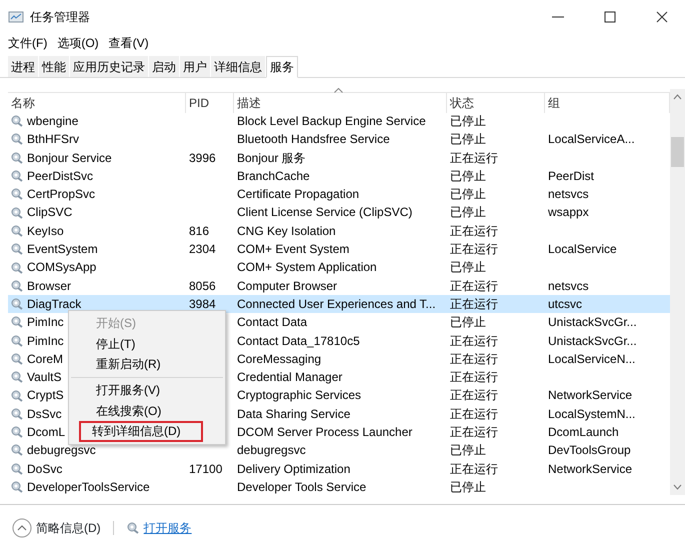  Describe the element at coordinates (61, 451) in the screenshot. I see `service-name: debugregsvc` at that location.